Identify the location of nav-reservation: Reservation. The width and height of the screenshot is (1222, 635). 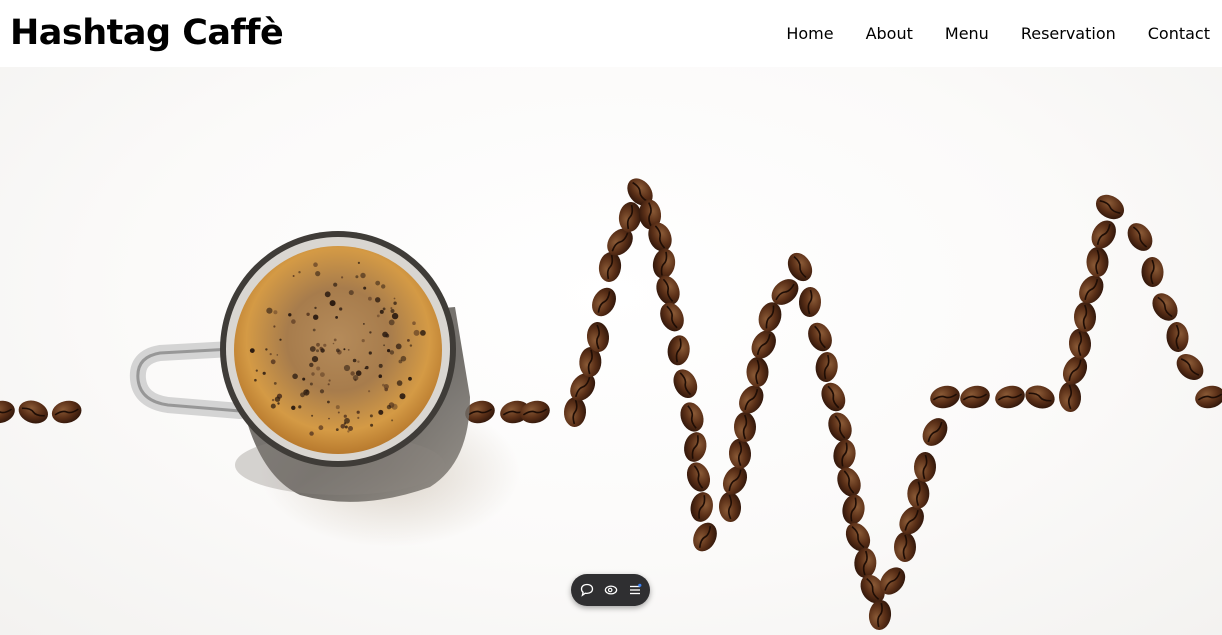
(1068, 33).